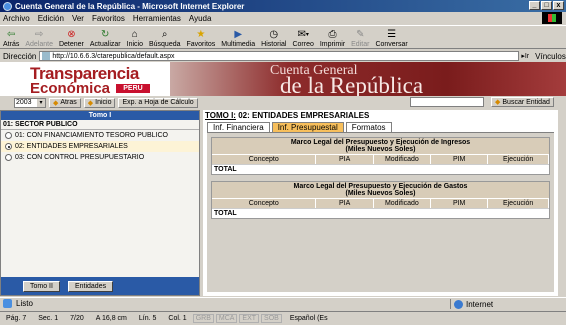 Image resolution: width=566 pixels, height=325 pixels. I want to click on security-zone: Internet, so click(500, 304).